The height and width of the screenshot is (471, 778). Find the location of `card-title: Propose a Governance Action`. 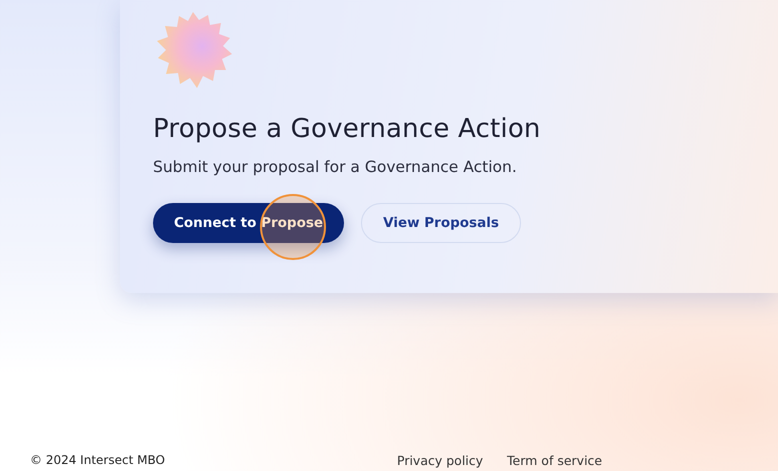

card-title: Propose a Governance Action is located at coordinates (347, 129).